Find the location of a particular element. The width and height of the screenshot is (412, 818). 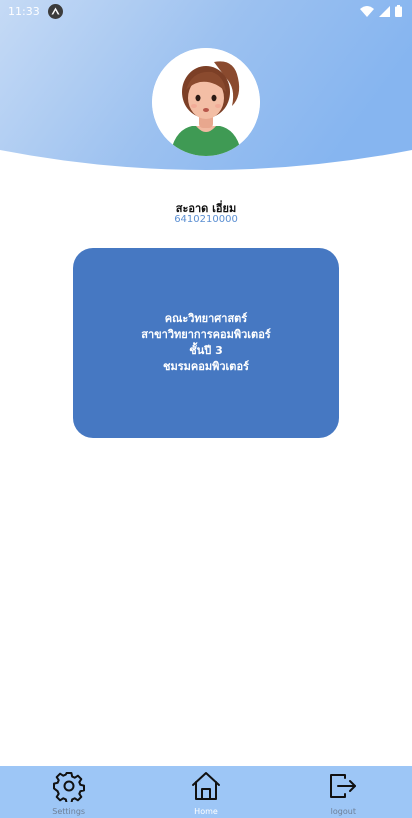

status-icons is located at coordinates (381, 11).